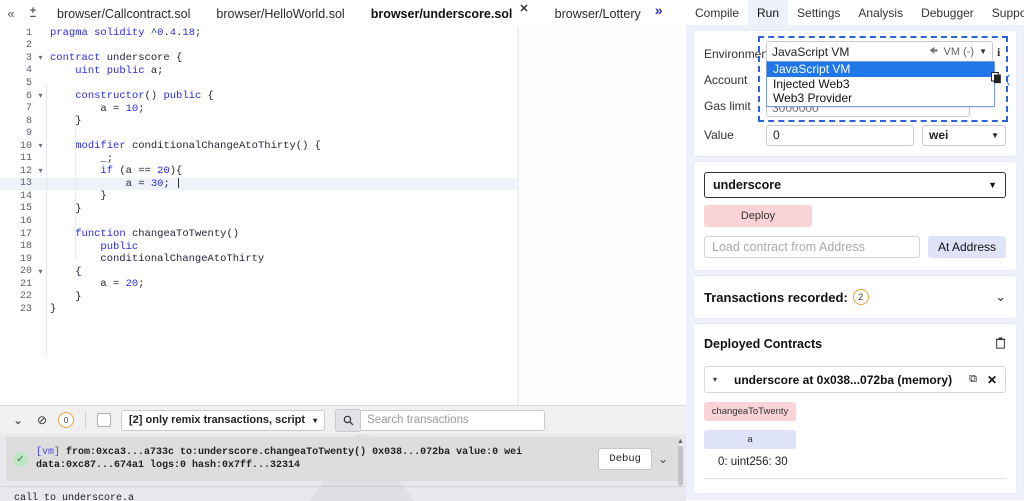  Describe the element at coordinates (258, 108) in the screenshot. I see `code-line: 7 a = 10;` at that location.